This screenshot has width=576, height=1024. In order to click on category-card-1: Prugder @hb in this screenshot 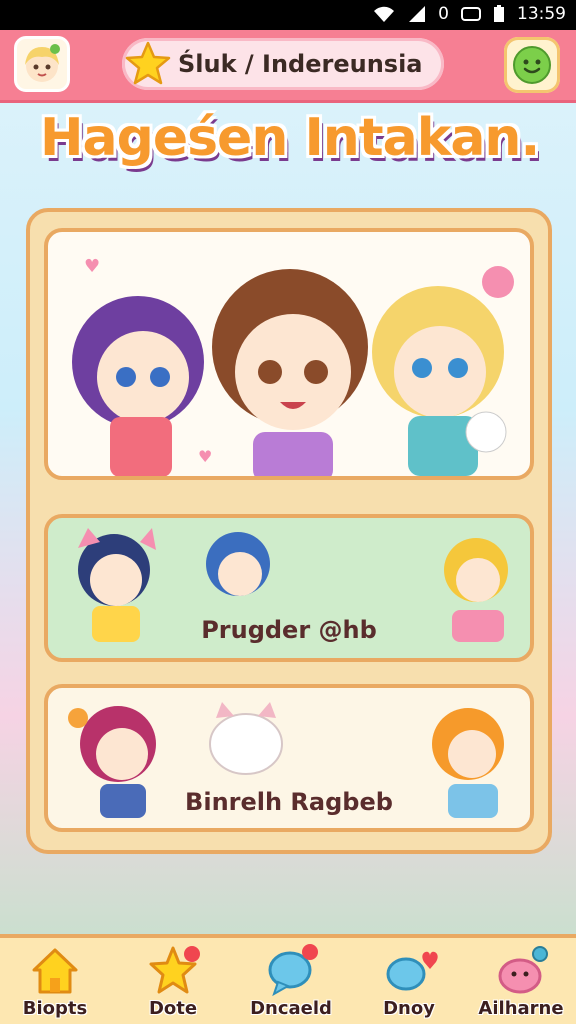, I will do `click(289, 588)`.